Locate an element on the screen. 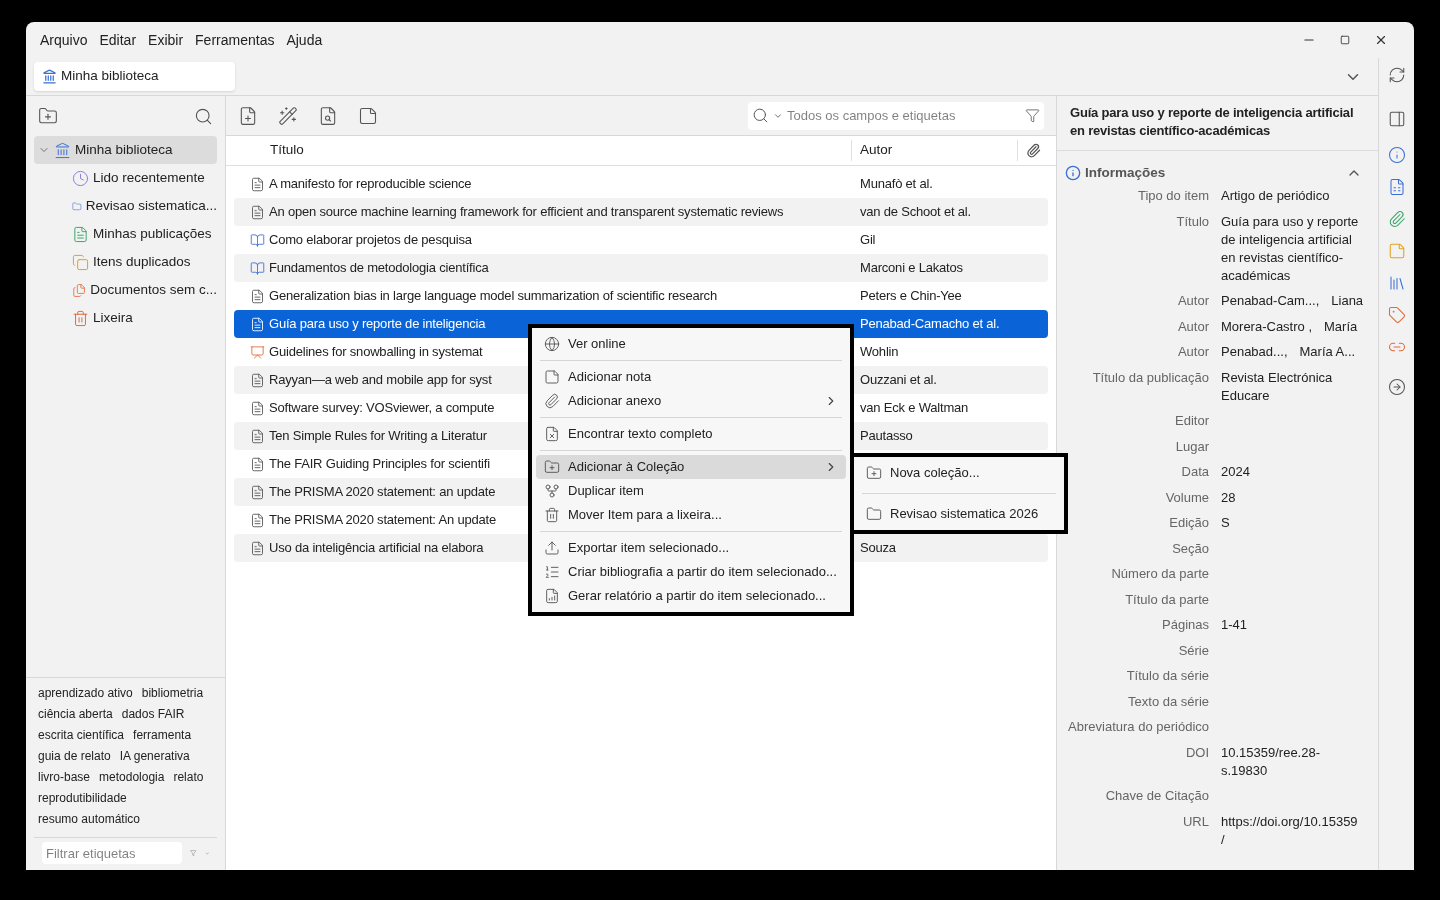 The height and width of the screenshot is (900, 1440). tag-label: reprodutibilidade is located at coordinates (82, 798).